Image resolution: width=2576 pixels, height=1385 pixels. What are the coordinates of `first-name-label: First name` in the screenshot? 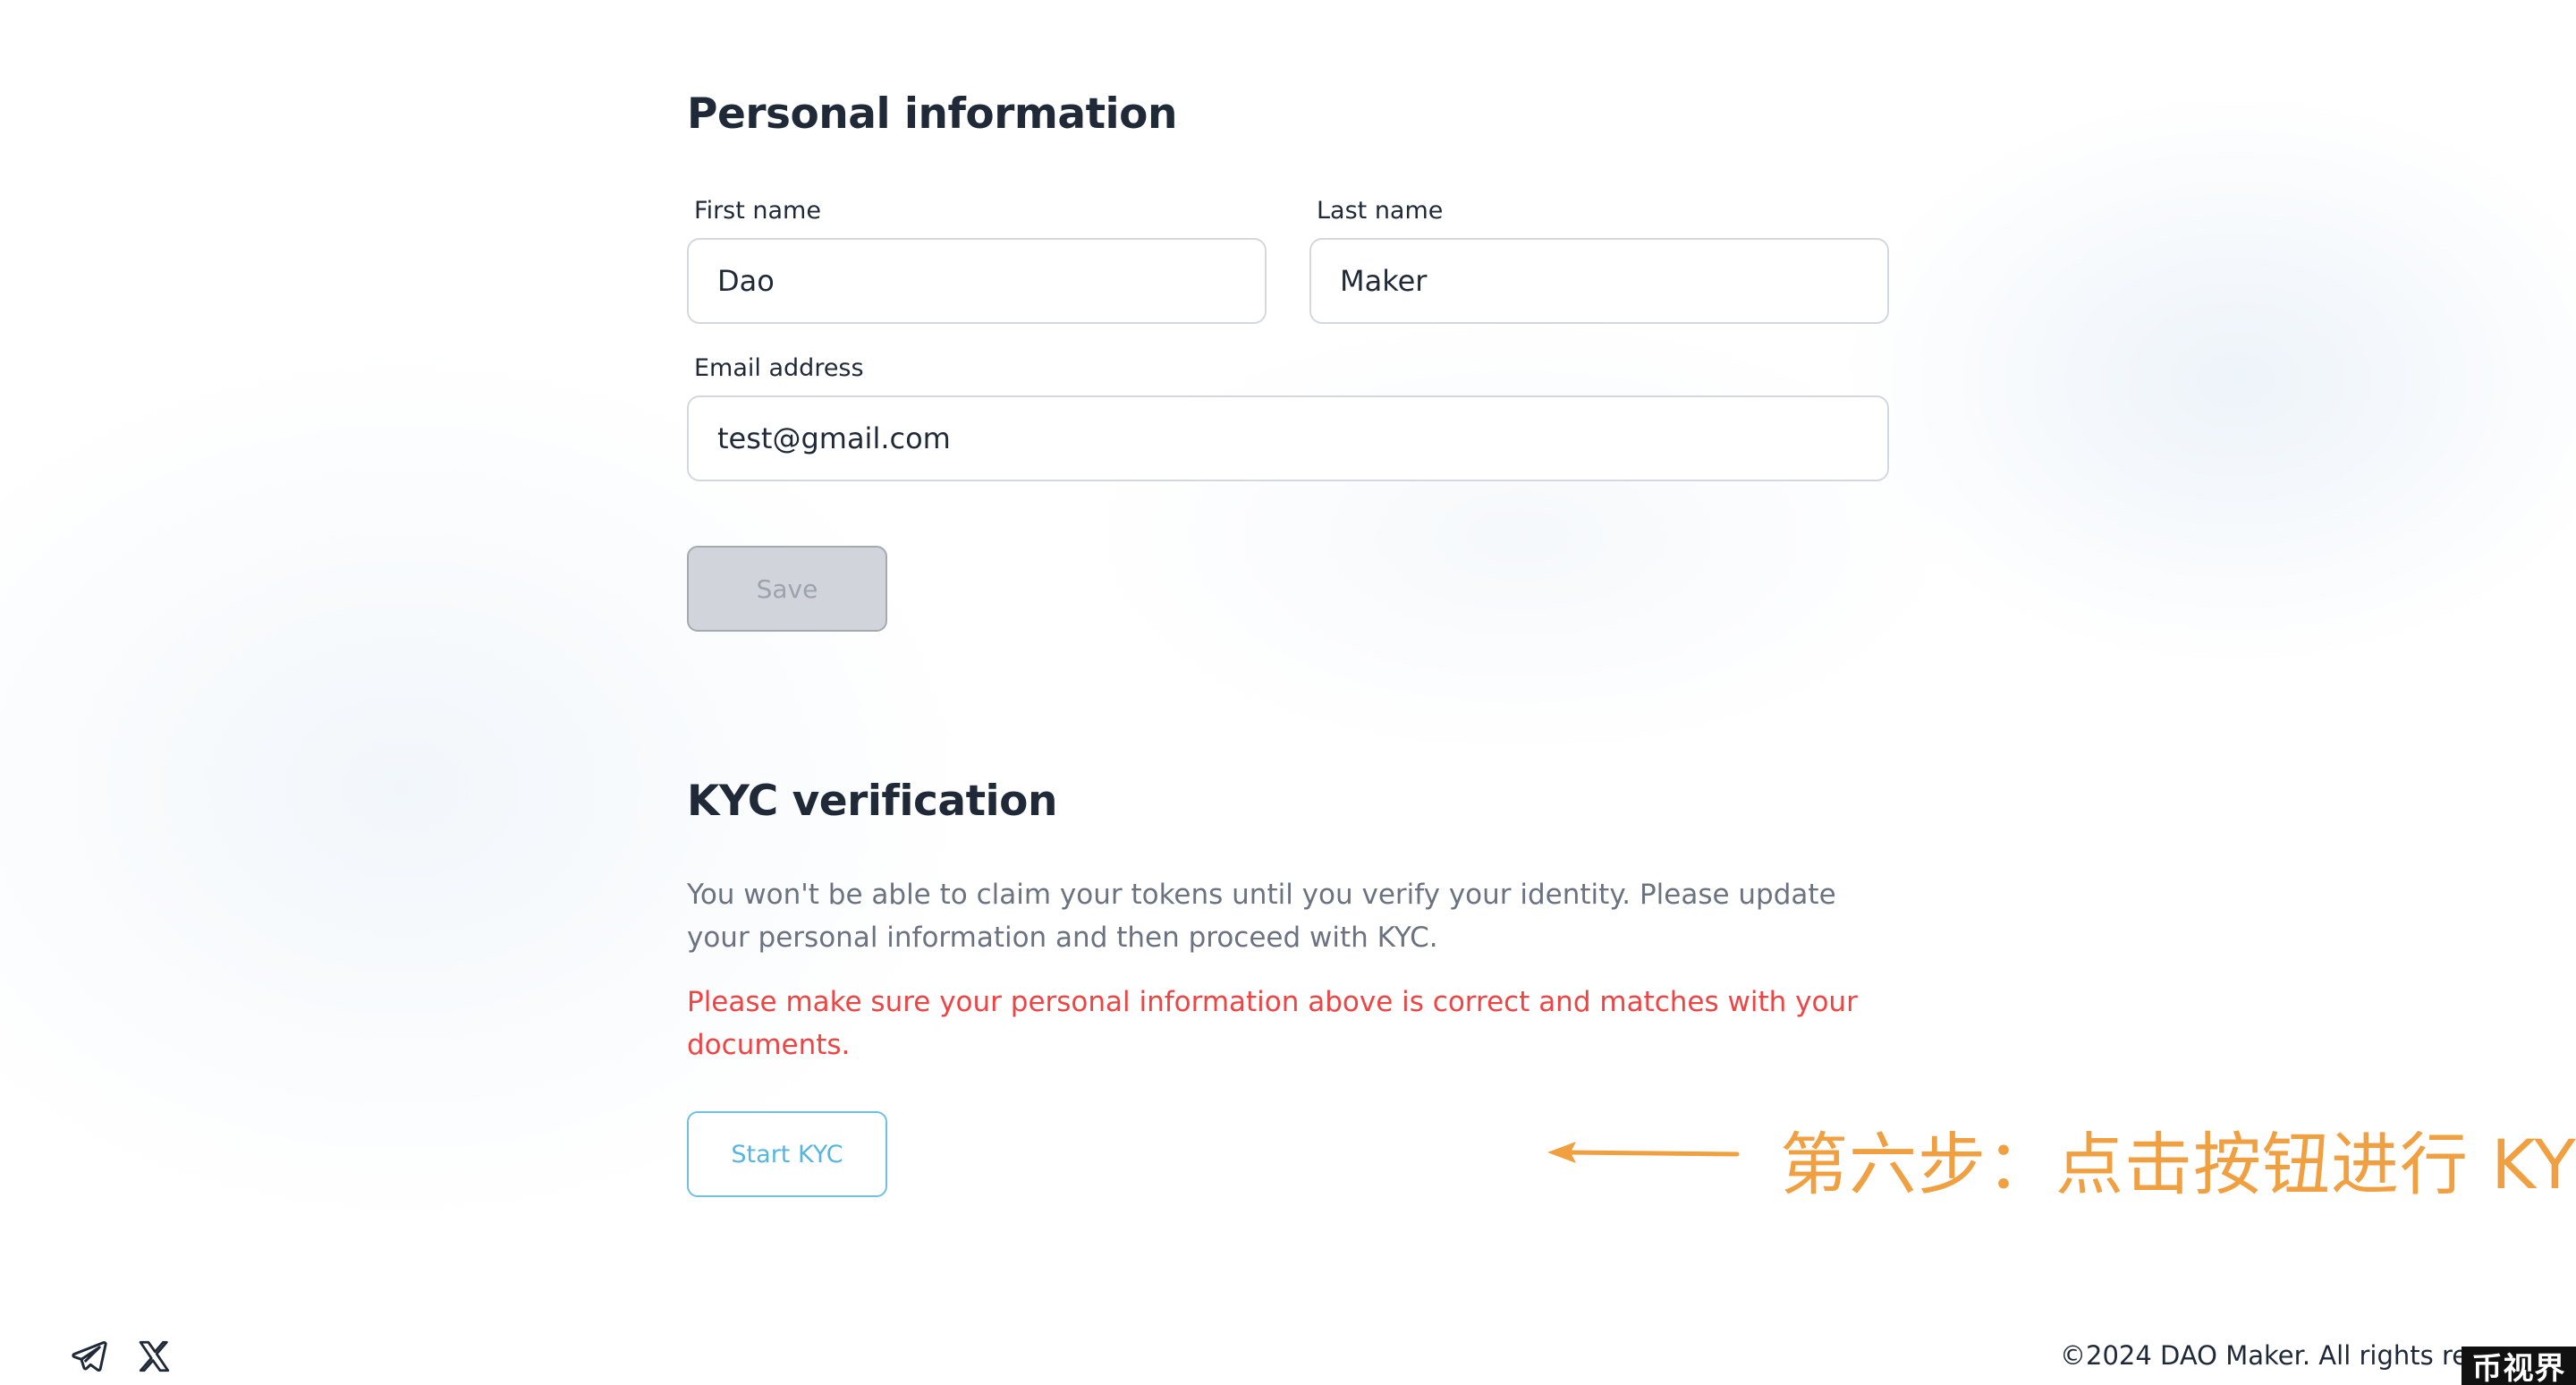 It's located at (757, 211).